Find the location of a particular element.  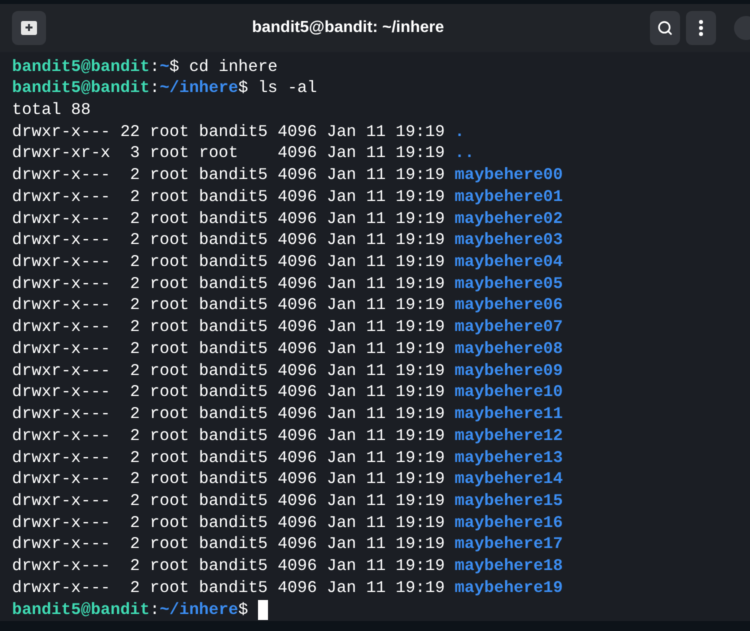

directory-name: maybehere05 is located at coordinates (508, 283).